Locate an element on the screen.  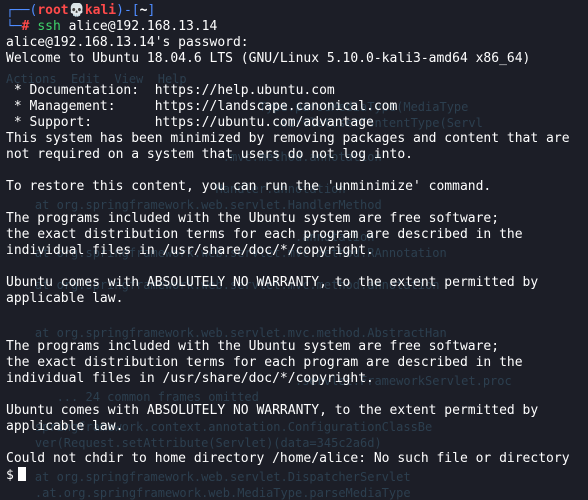
text-cursor is located at coordinates (21, 474).